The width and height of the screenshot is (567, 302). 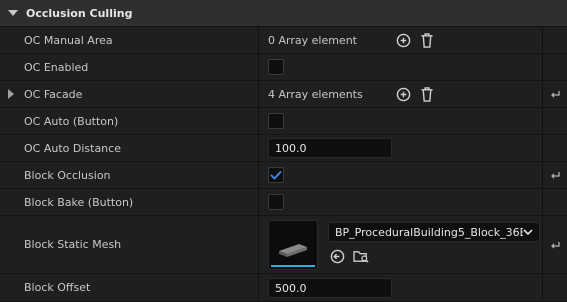 I want to click on property-label: OC Manual Area, so click(x=68, y=40).